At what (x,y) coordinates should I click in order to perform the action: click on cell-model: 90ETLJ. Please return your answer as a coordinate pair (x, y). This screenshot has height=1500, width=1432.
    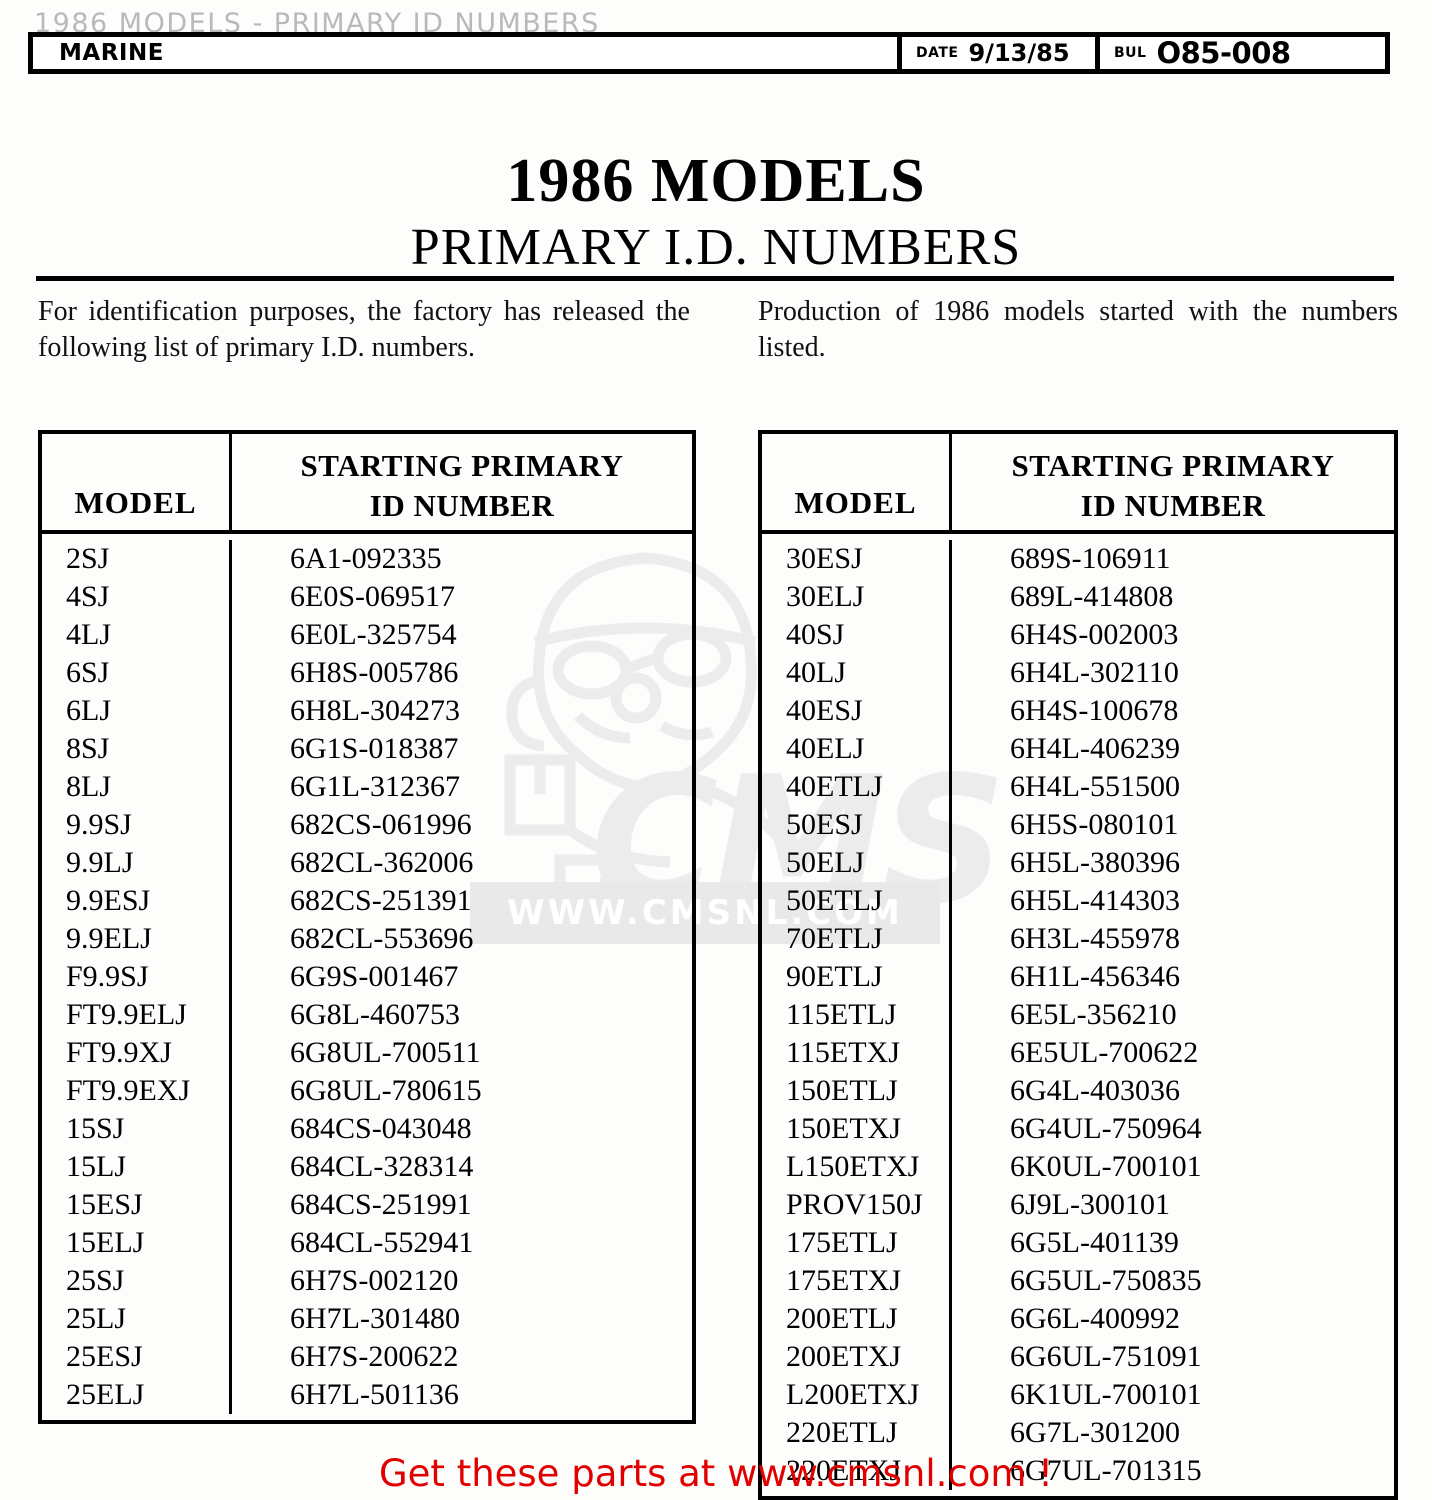
    Looking at the image, I should click on (857, 977).